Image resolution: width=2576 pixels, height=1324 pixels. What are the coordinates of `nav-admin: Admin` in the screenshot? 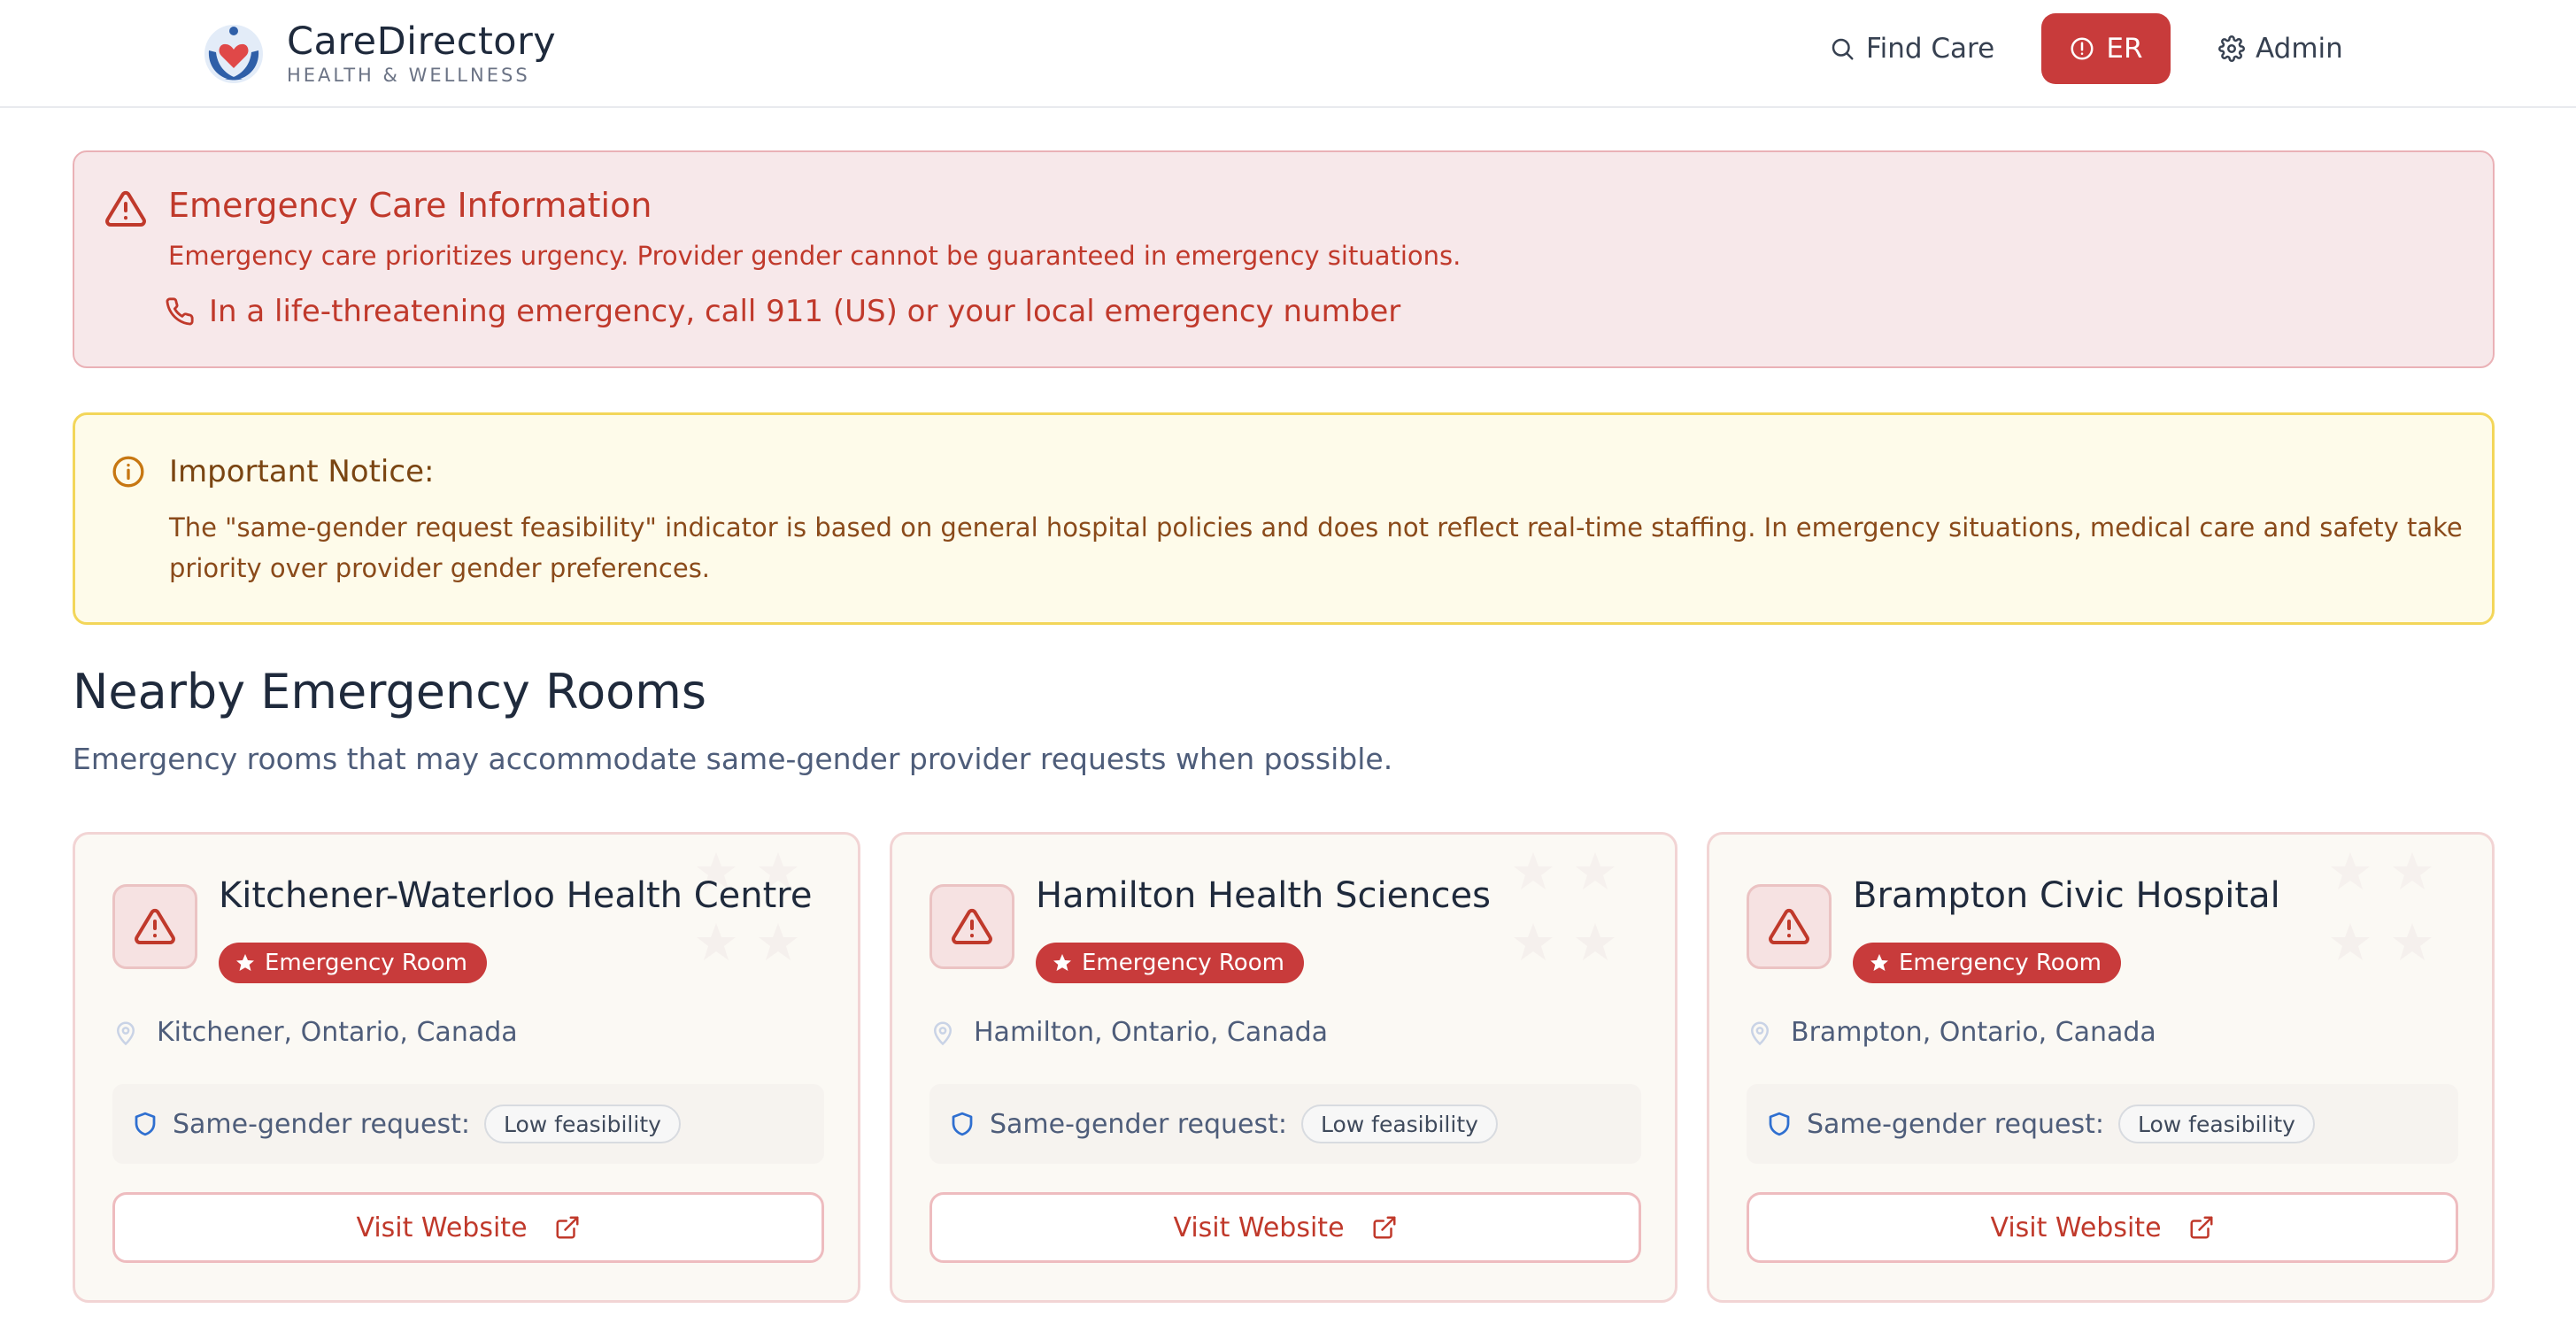 It's located at (2280, 48).